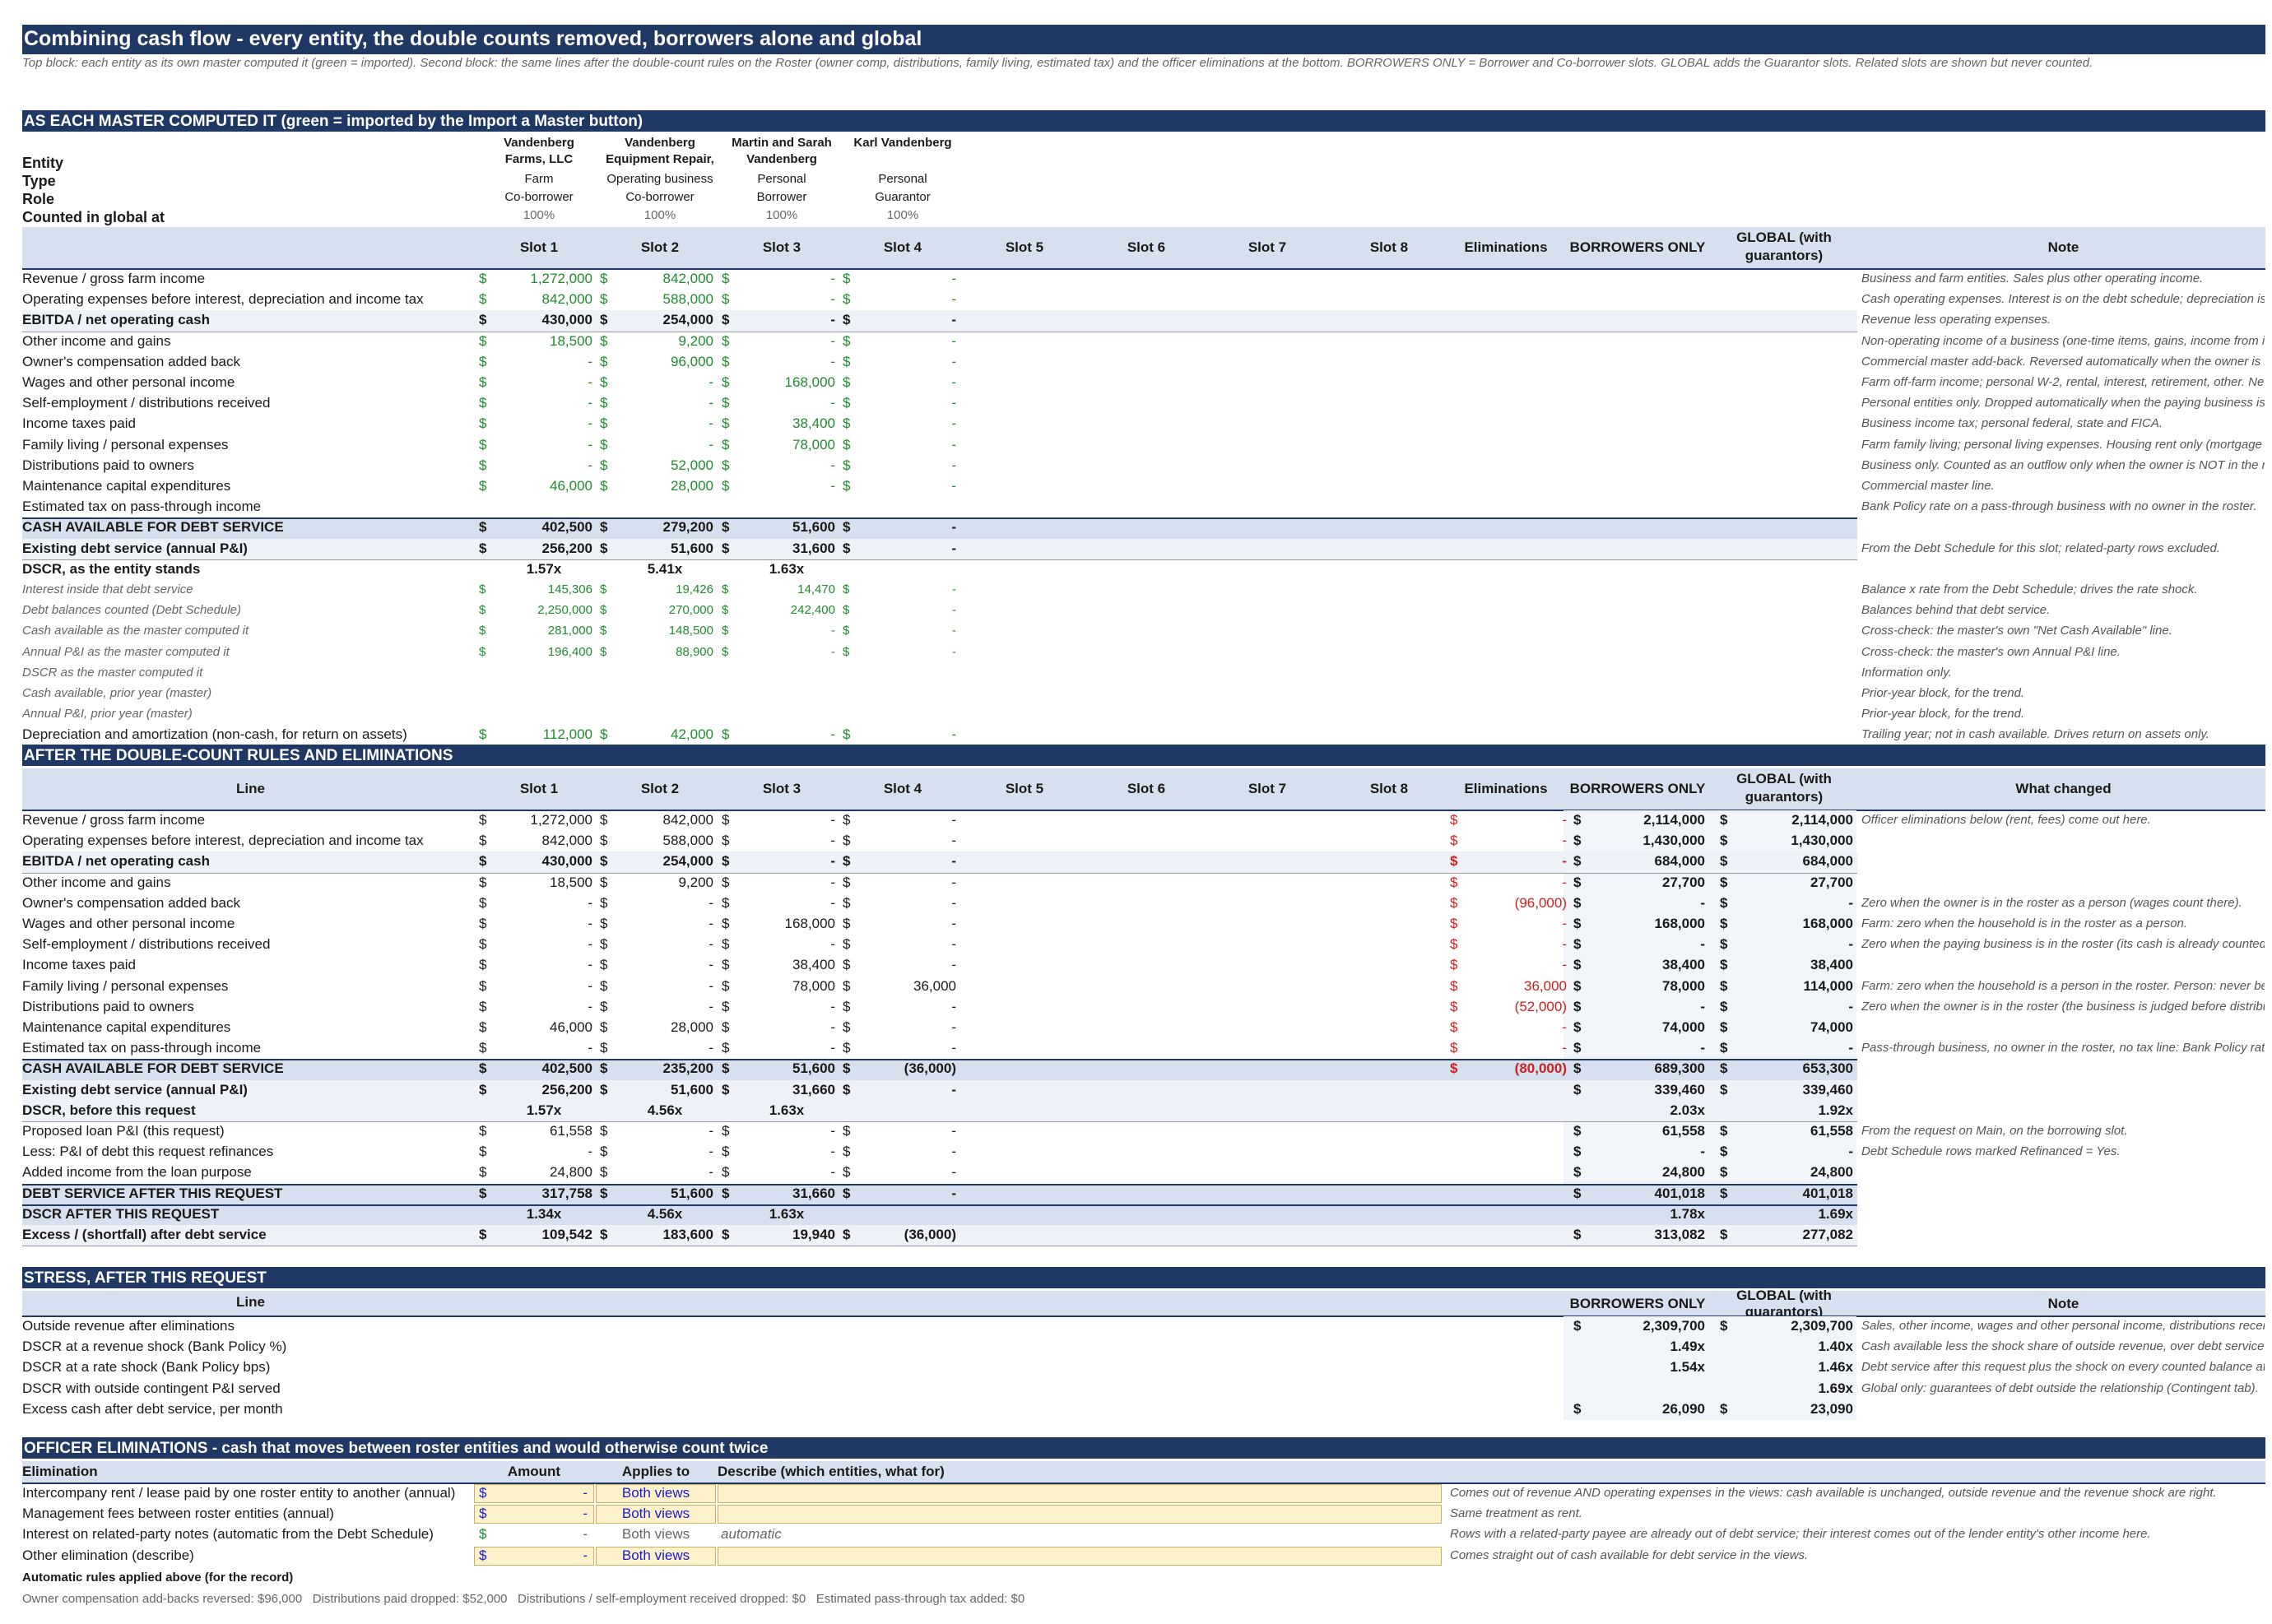 This screenshot has width=2272, height=1624. What do you see at coordinates (539, 247) in the screenshot?
I see `column-header: Slot 1` at bounding box center [539, 247].